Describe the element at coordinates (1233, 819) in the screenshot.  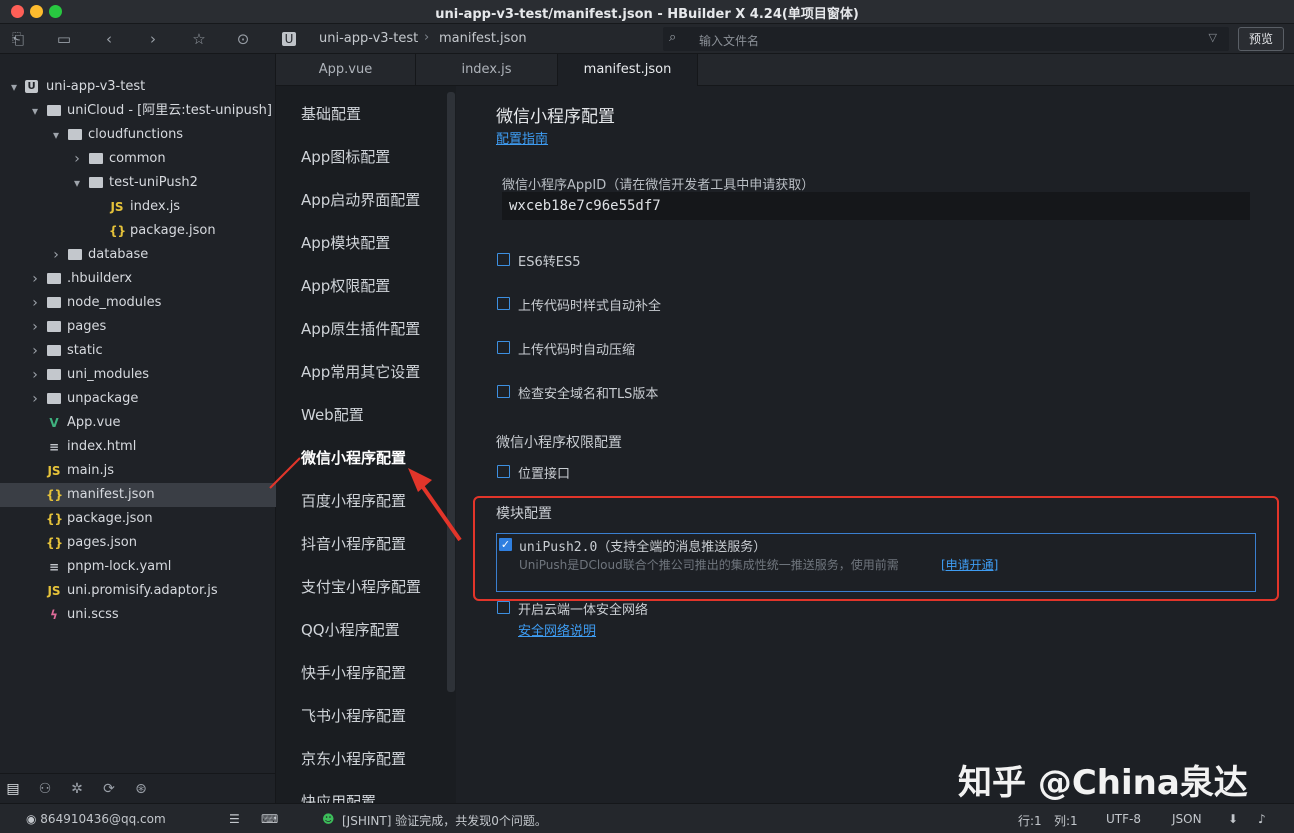
I see `download-icon: ⬇` at that location.